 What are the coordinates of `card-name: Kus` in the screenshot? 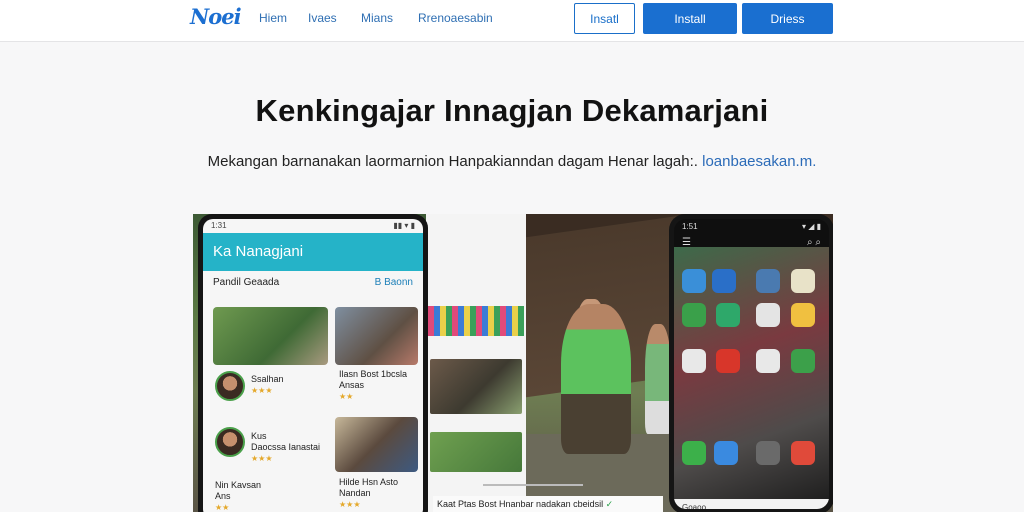 It's located at (259, 436).